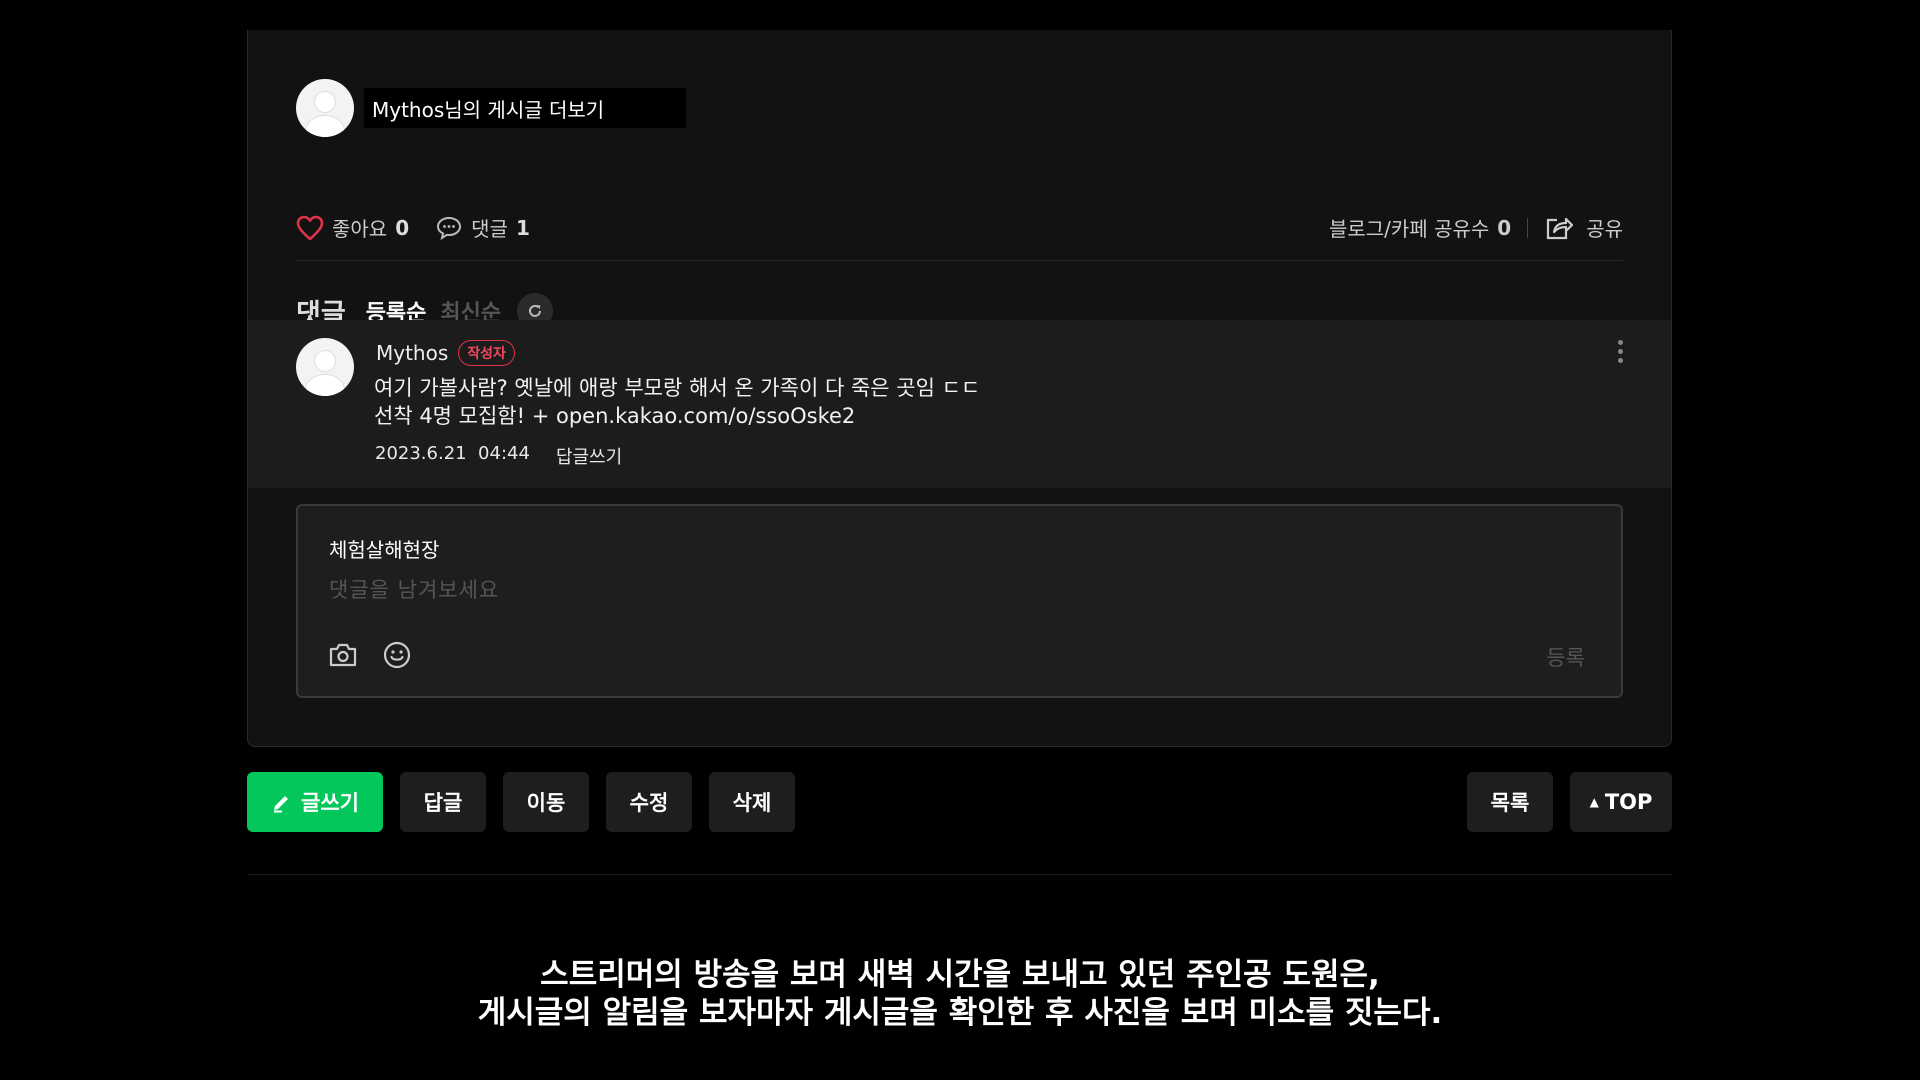 This screenshot has width=1920, height=1080. What do you see at coordinates (1604, 229) in the screenshot?
I see `share-label: 공유` at bounding box center [1604, 229].